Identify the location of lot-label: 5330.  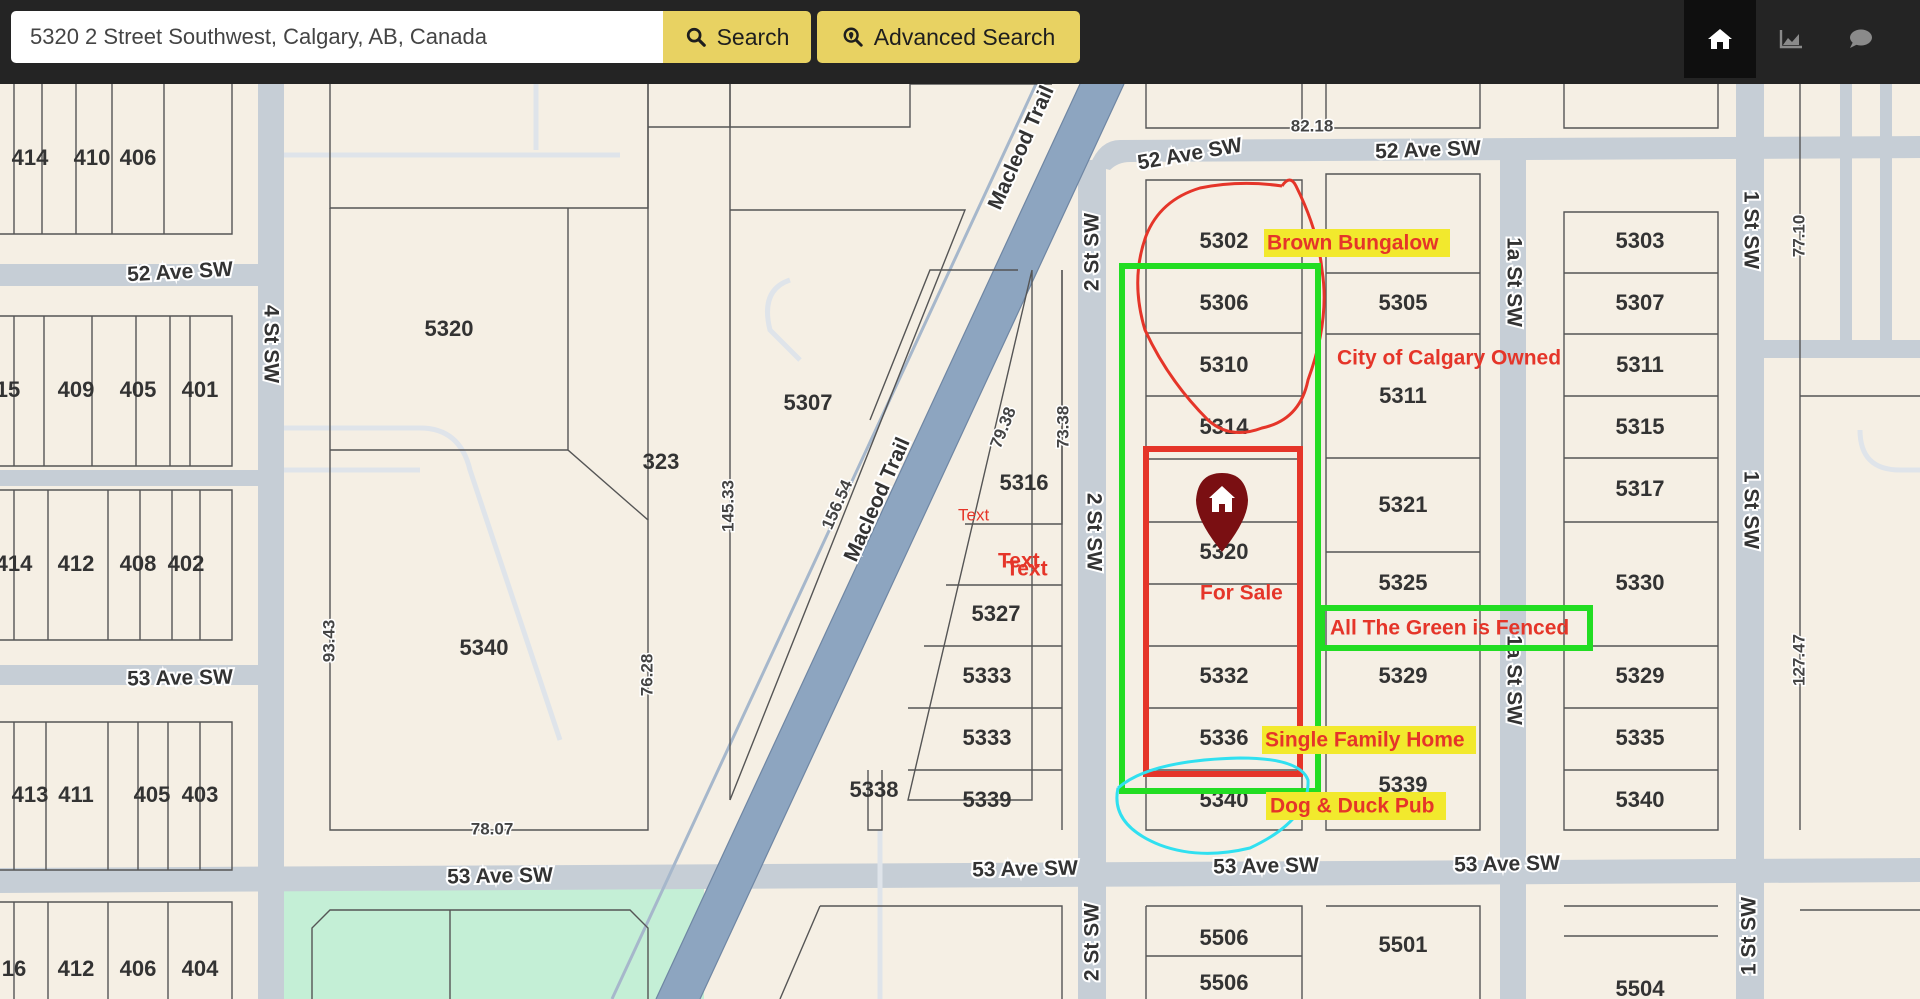
(1640, 582).